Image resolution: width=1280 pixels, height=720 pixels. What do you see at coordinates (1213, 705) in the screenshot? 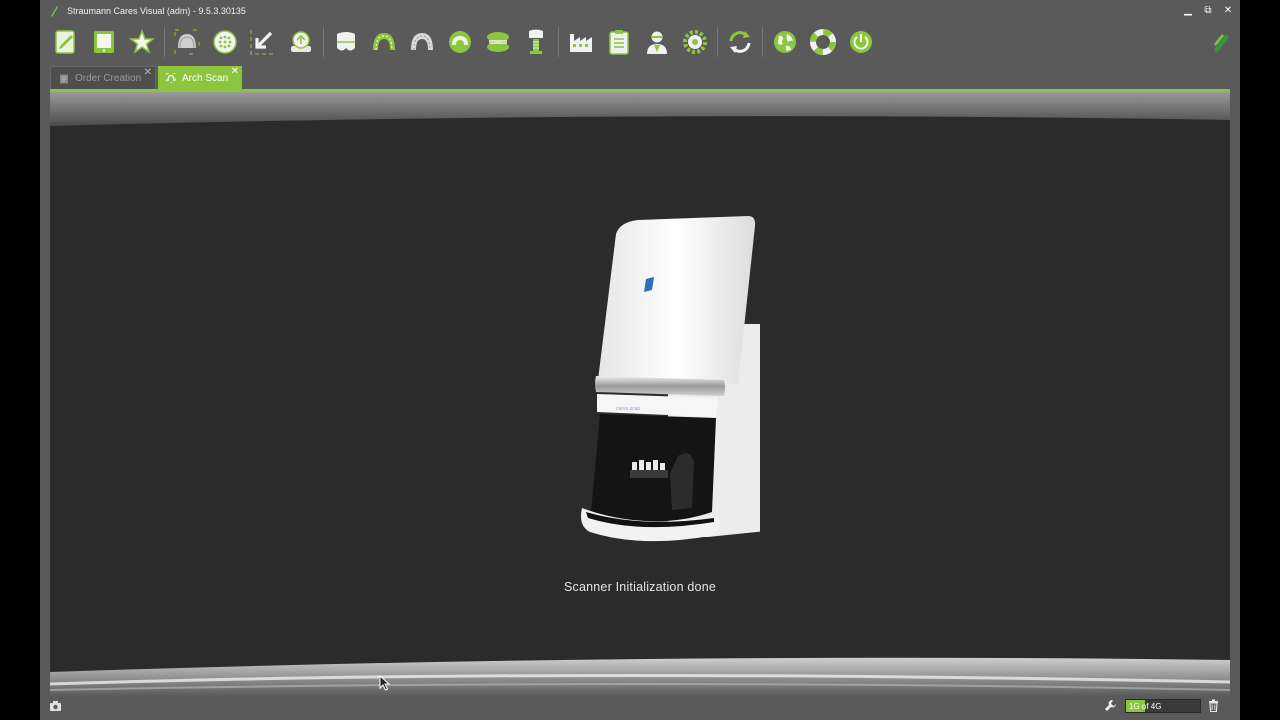
I see `trash-icon` at bounding box center [1213, 705].